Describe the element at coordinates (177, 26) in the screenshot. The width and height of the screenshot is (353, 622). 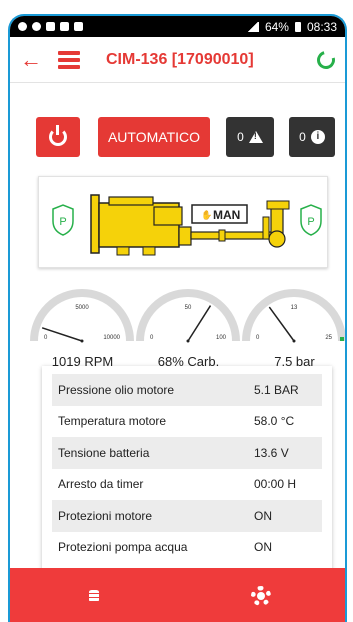
I see `status-bar: 64% 08:33` at that location.